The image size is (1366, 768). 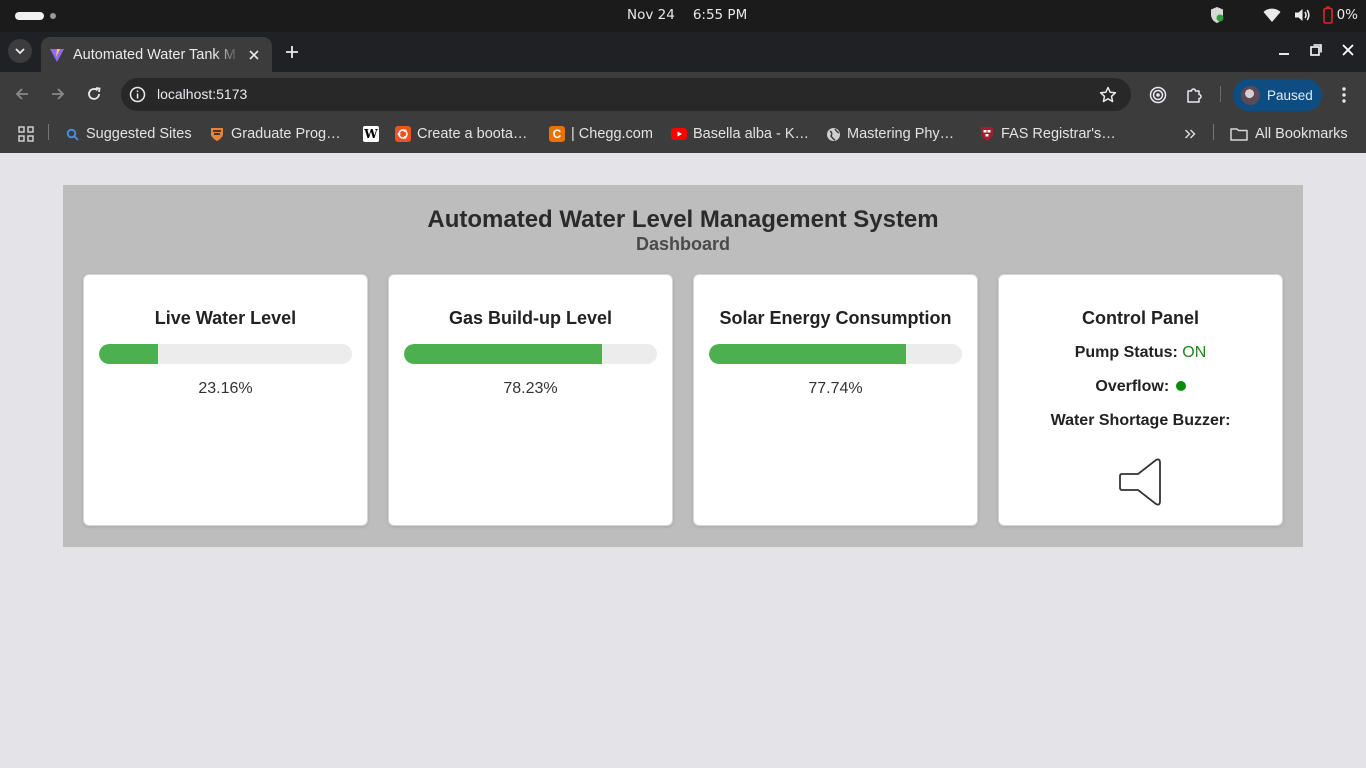 I want to click on apps-grid-icon, so click(x=26, y=134).